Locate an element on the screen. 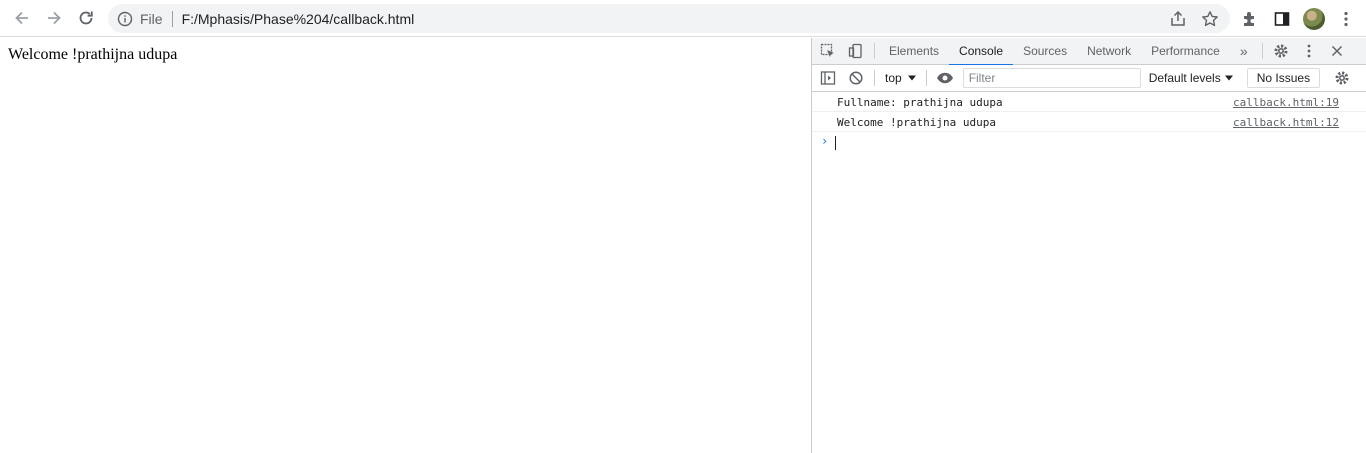  console-filter-input: Filter is located at coordinates (1051, 78).